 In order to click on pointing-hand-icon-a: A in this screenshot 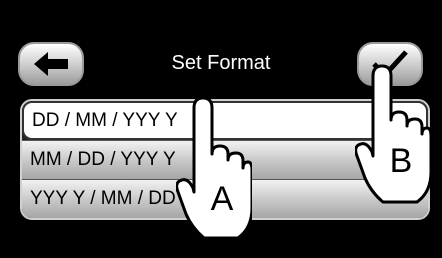, I will do `click(214, 168)`.